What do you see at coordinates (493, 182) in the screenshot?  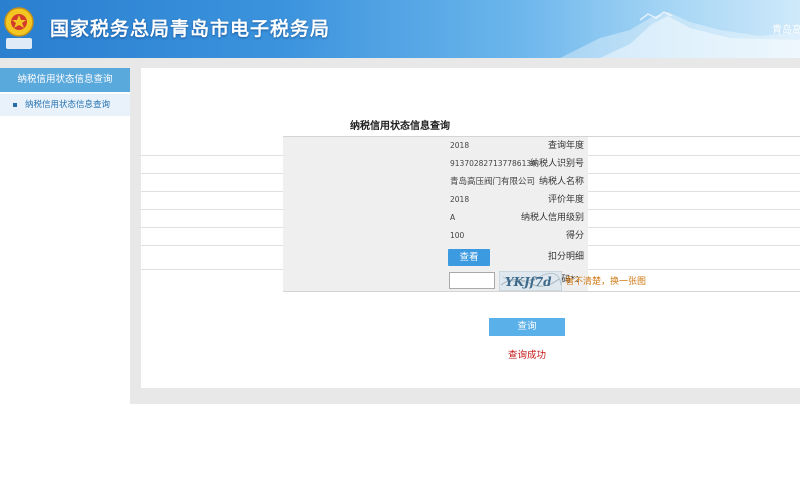 I see `row-value-taxpayer-name: 青岛高压阀门有限公司` at bounding box center [493, 182].